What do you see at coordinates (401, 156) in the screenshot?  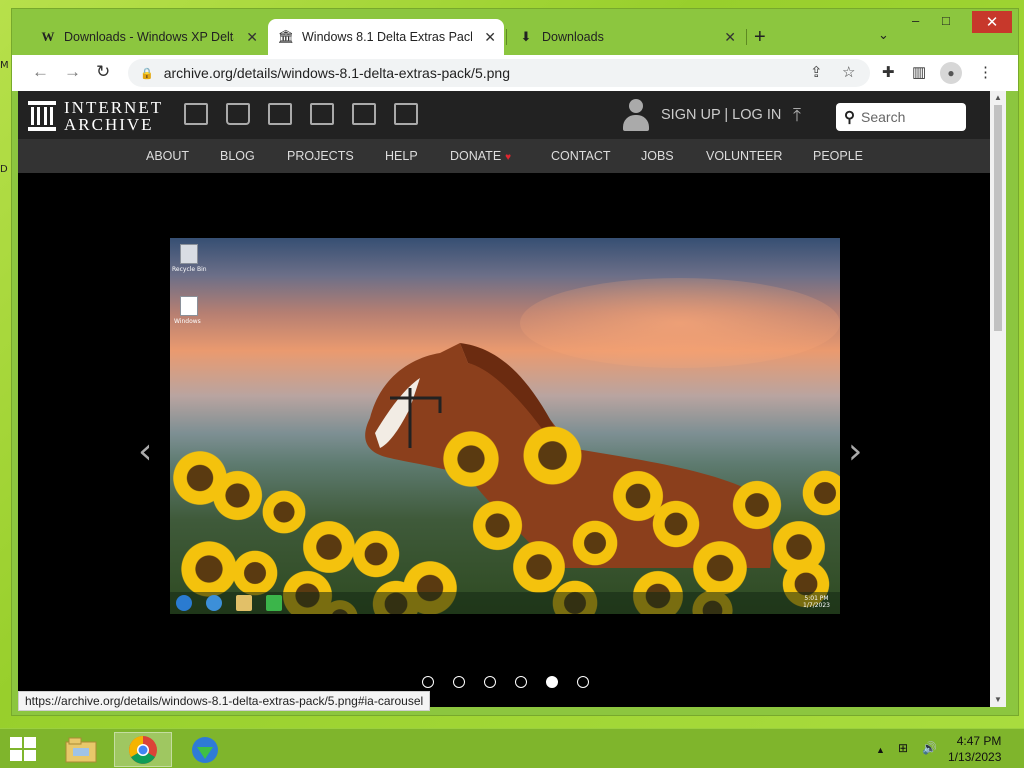 I see `nav-help: HELP` at bounding box center [401, 156].